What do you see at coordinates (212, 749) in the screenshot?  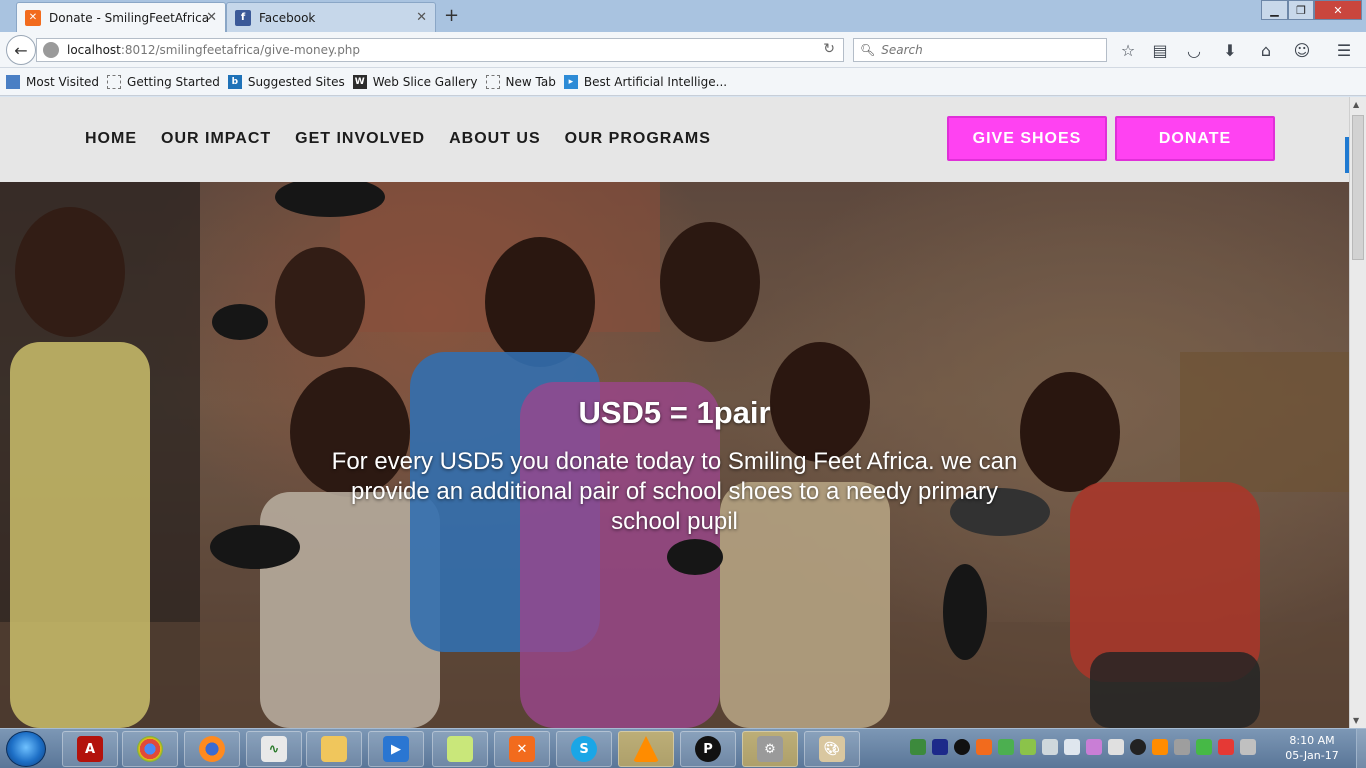 I see `taskbar-firefox` at bounding box center [212, 749].